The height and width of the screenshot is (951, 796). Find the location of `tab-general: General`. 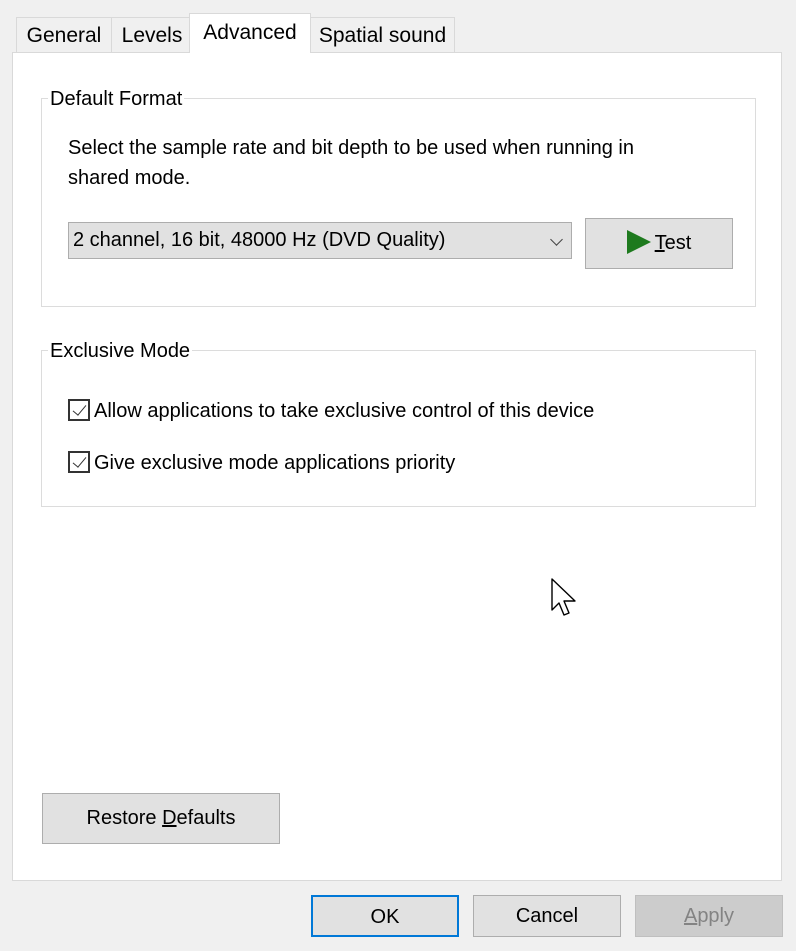

tab-general: General is located at coordinates (64, 34).